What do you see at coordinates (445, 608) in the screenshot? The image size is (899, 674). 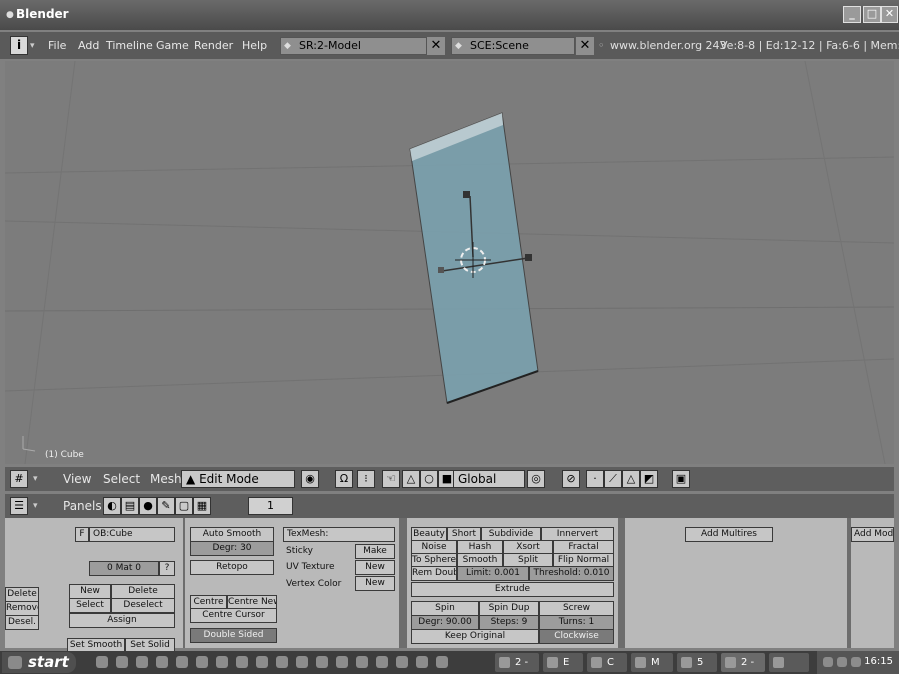 I see `spin-button: Spin` at bounding box center [445, 608].